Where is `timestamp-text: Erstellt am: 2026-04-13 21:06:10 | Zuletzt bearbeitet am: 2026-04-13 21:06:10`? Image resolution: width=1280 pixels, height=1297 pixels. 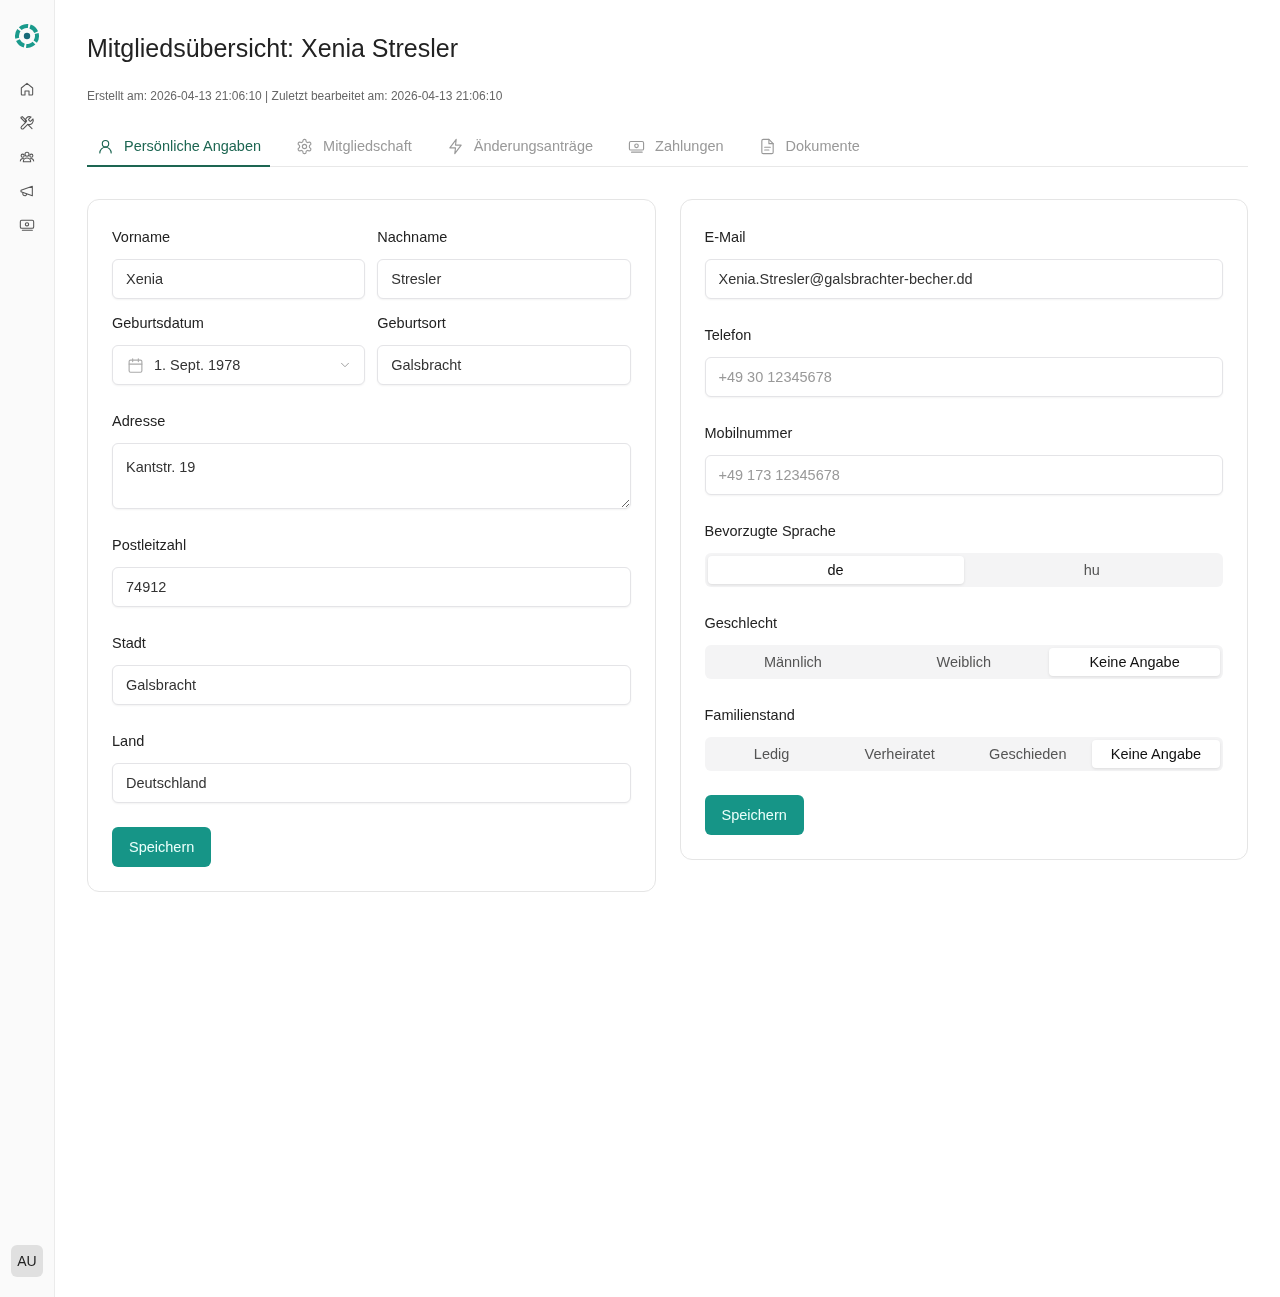
timestamp-text: Erstellt am: 2026-04-13 21:06:10 | Zuletzt bearbeitet am: 2026-04-13 21:06:10 is located at coordinates (295, 96).